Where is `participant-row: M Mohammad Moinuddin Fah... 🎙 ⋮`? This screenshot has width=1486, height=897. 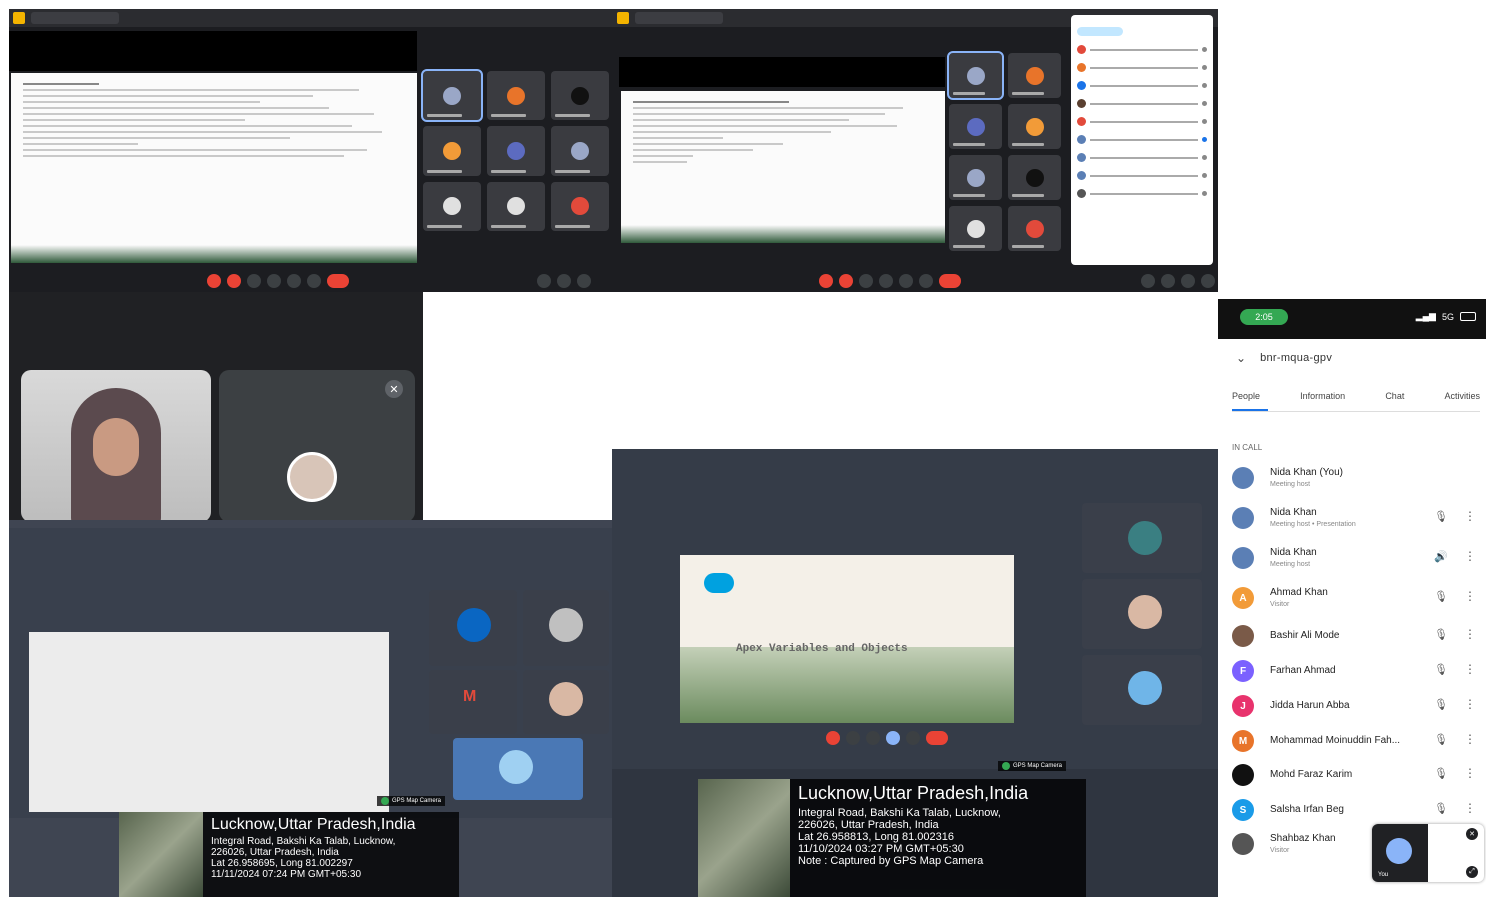
participant-row: M Mohammad Moinuddin Fah... 🎙 ⋮ is located at coordinates (1356, 741).